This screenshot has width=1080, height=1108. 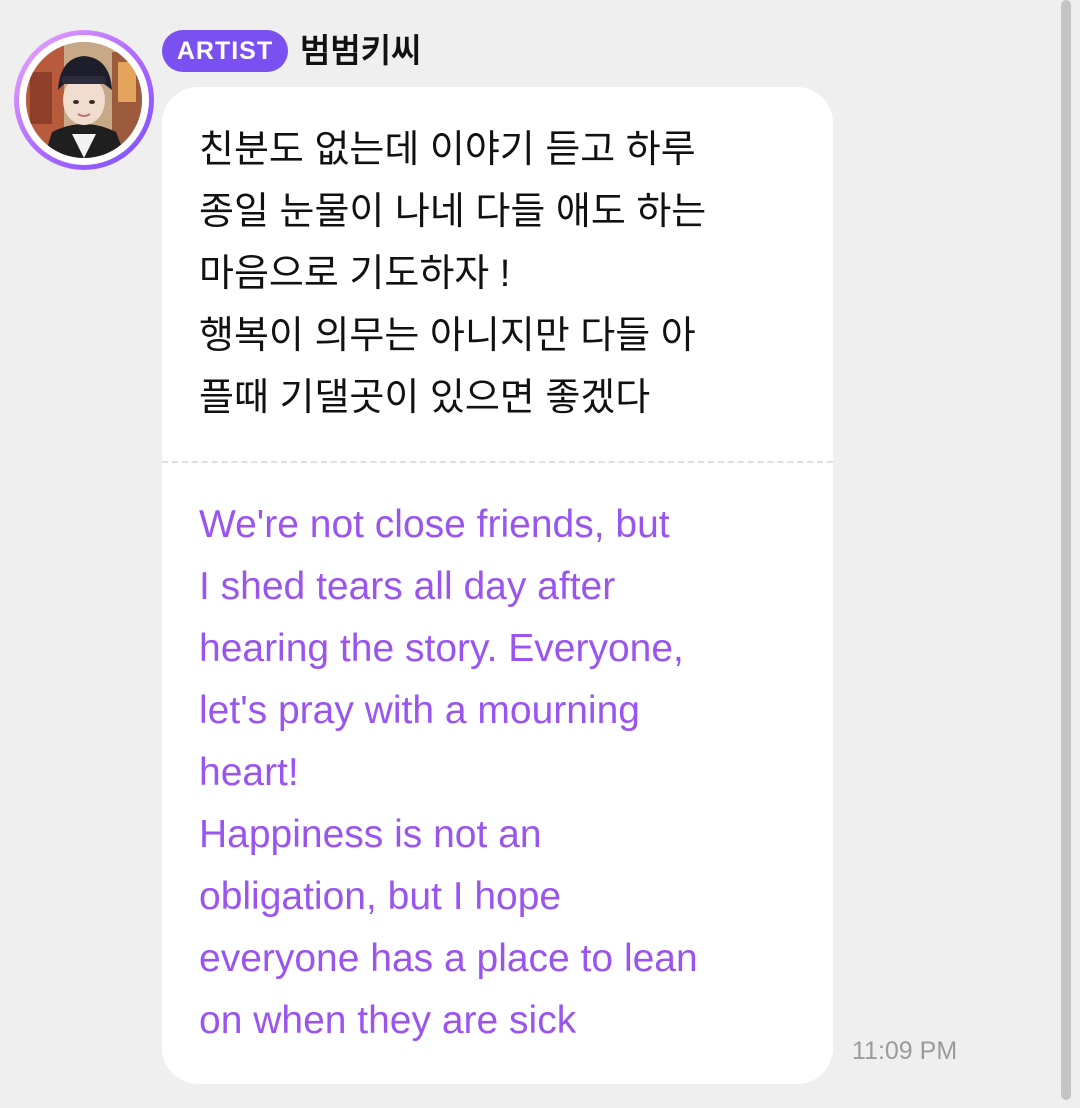 I want to click on artist-badge: ARTIST, so click(x=225, y=51).